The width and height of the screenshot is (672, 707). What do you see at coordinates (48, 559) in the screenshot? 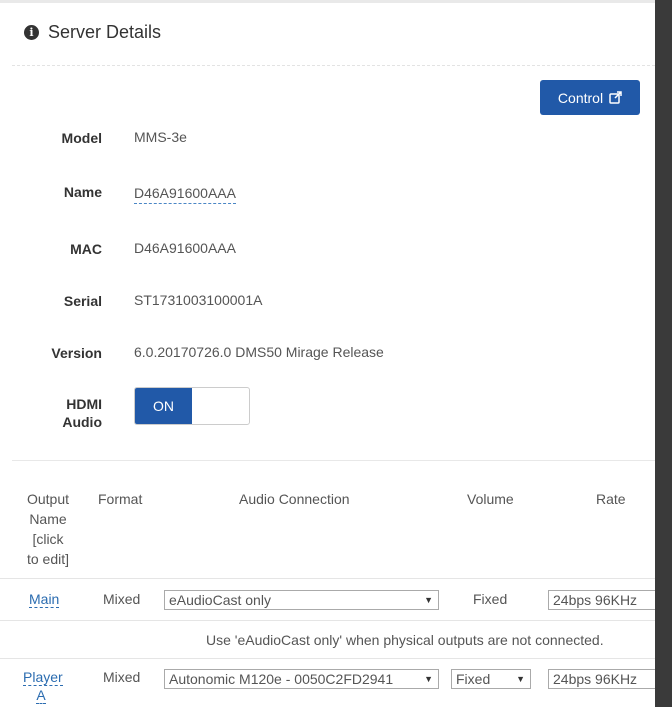
I see `header-output-name-line4: to edit]` at bounding box center [48, 559].